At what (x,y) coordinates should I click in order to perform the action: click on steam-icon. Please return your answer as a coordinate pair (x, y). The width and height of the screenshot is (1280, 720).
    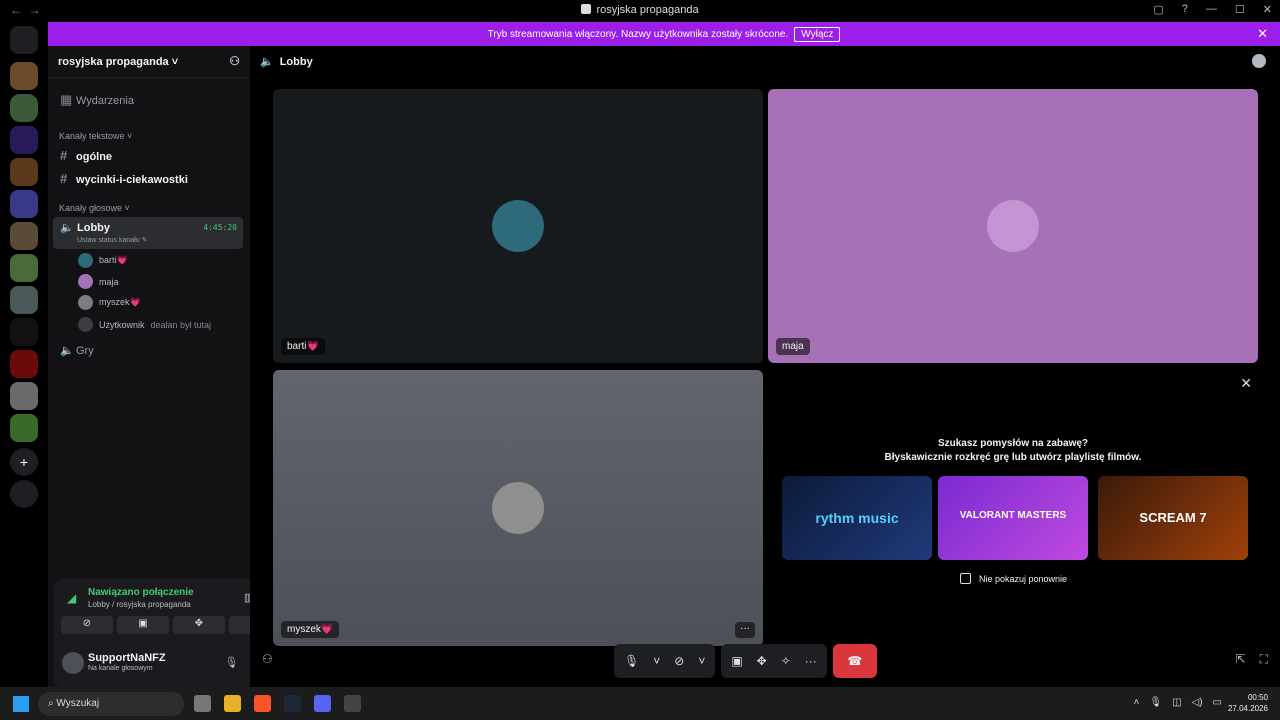
    Looking at the image, I should click on (292, 703).